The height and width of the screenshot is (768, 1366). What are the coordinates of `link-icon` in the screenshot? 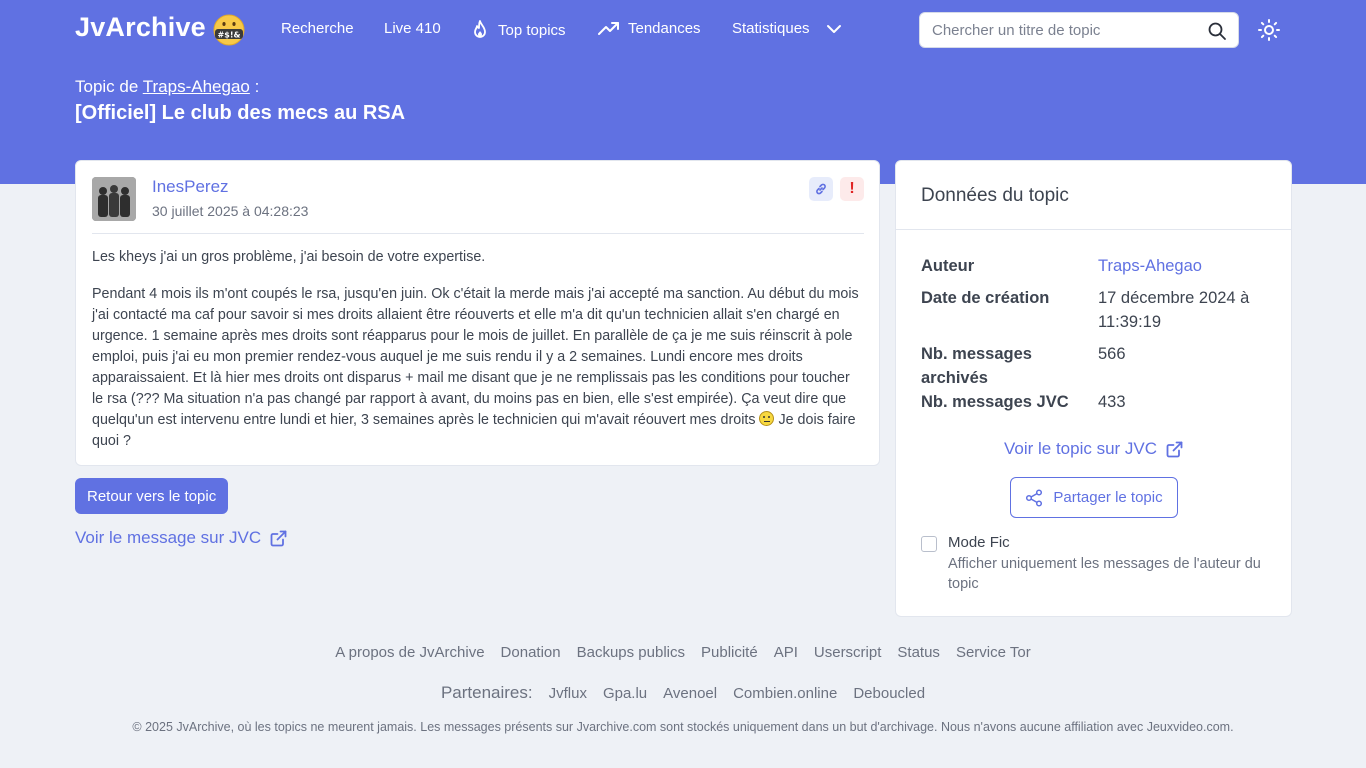 It's located at (821, 189).